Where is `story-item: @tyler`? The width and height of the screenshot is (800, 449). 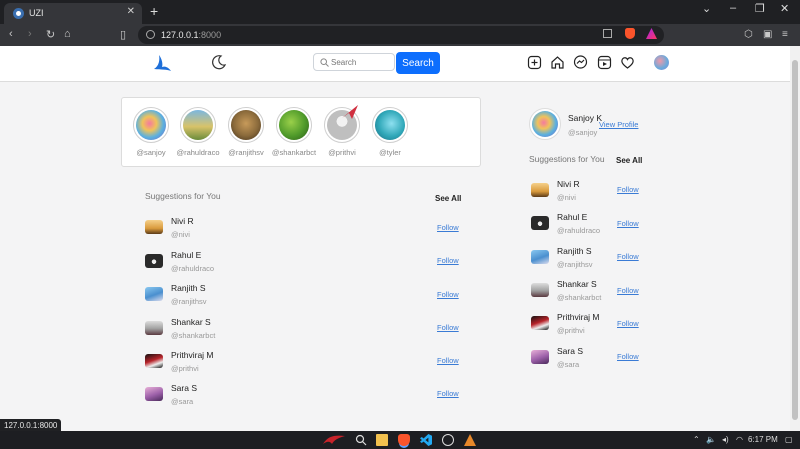 story-item: @tyler is located at coordinates (390, 132).